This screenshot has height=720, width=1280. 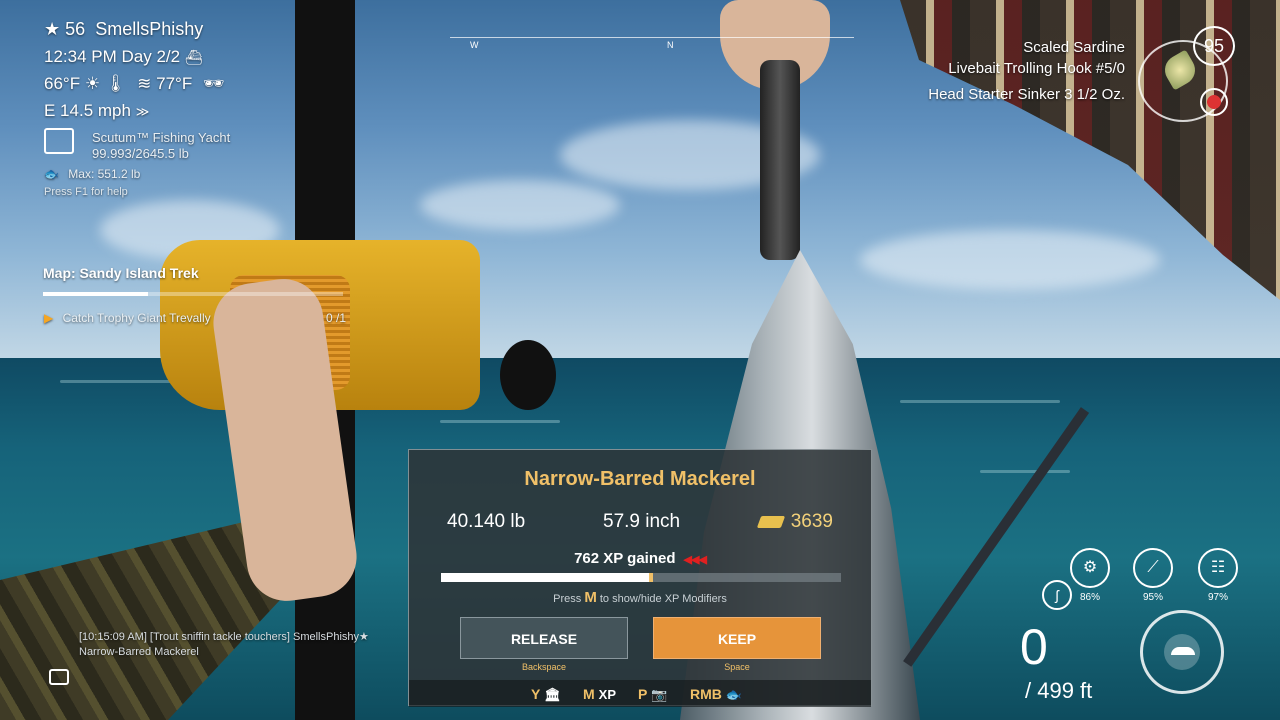 What do you see at coordinates (567, 599) in the screenshot?
I see `hint-prefix: Press` at bounding box center [567, 599].